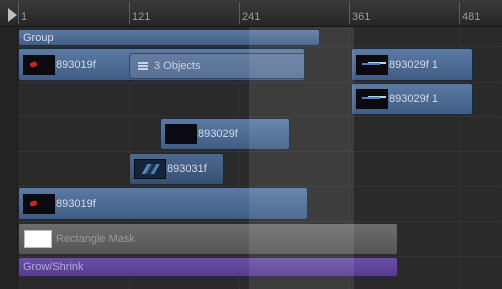 Image resolution: width=502 pixels, height=289 pixels. Describe the element at coordinates (177, 66) in the screenshot. I see `objects-label: 3 Objects` at that location.